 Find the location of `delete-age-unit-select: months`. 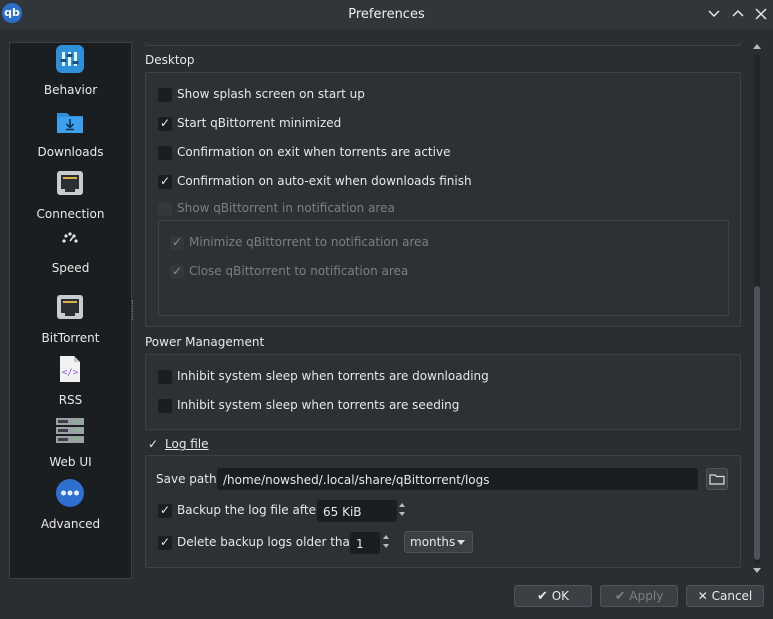

delete-age-unit-select: months is located at coordinates (438, 542).